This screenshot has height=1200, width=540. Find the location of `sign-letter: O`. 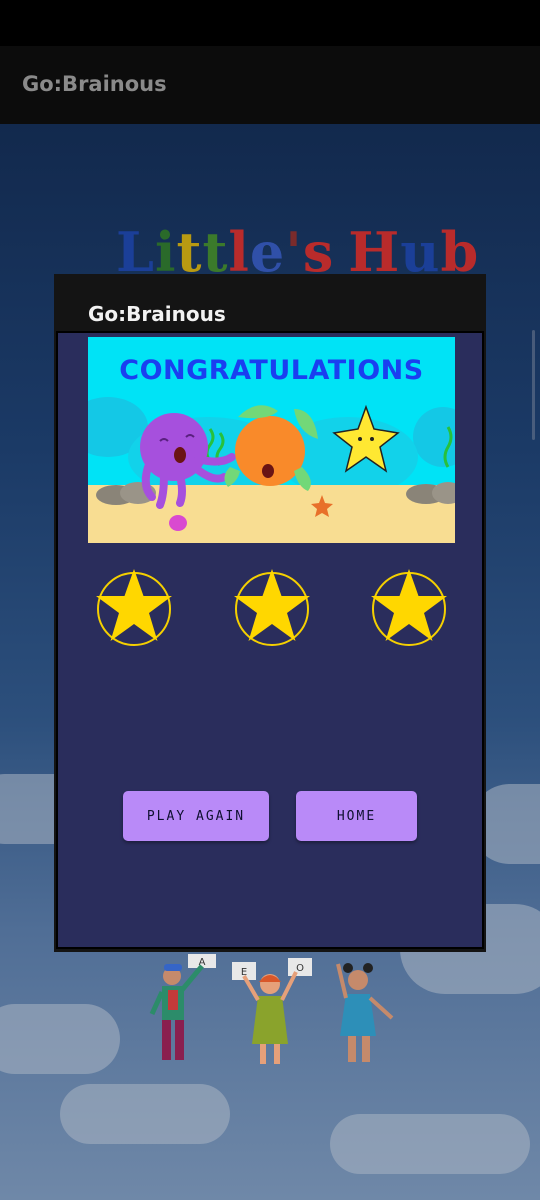

sign-letter: O is located at coordinates (300, 968).